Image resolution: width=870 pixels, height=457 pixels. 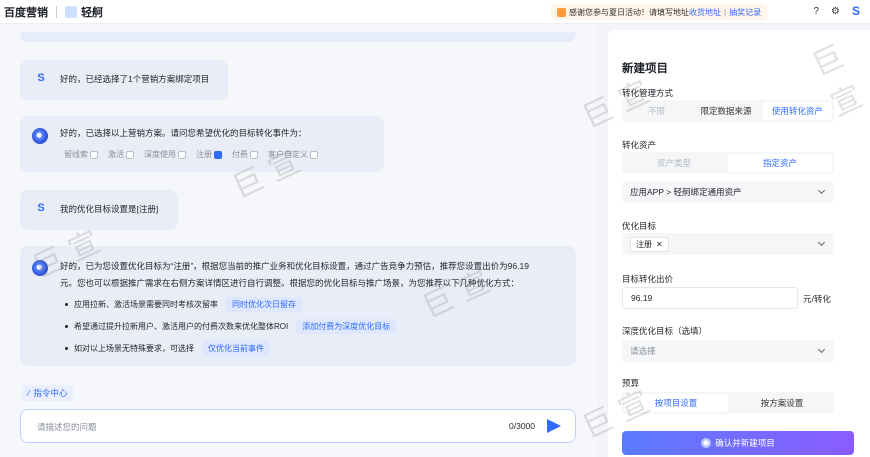 I want to click on checkbox-checked, so click(x=218, y=154).